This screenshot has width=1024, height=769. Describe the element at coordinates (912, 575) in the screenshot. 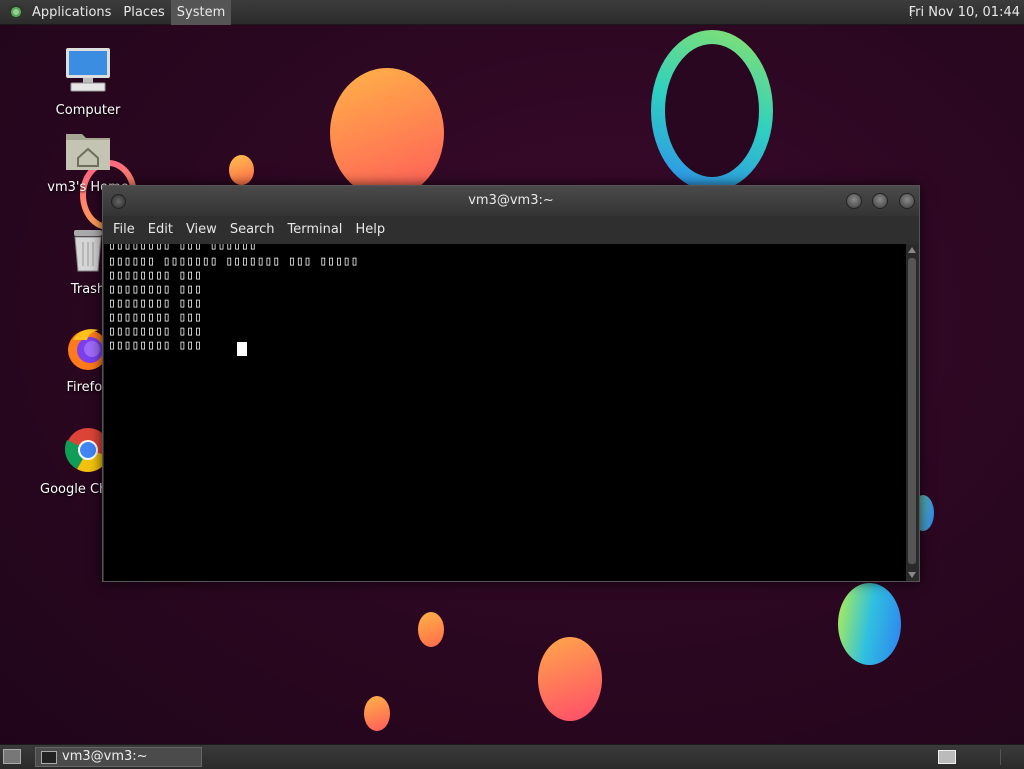

I see `scroll-down-icon` at that location.